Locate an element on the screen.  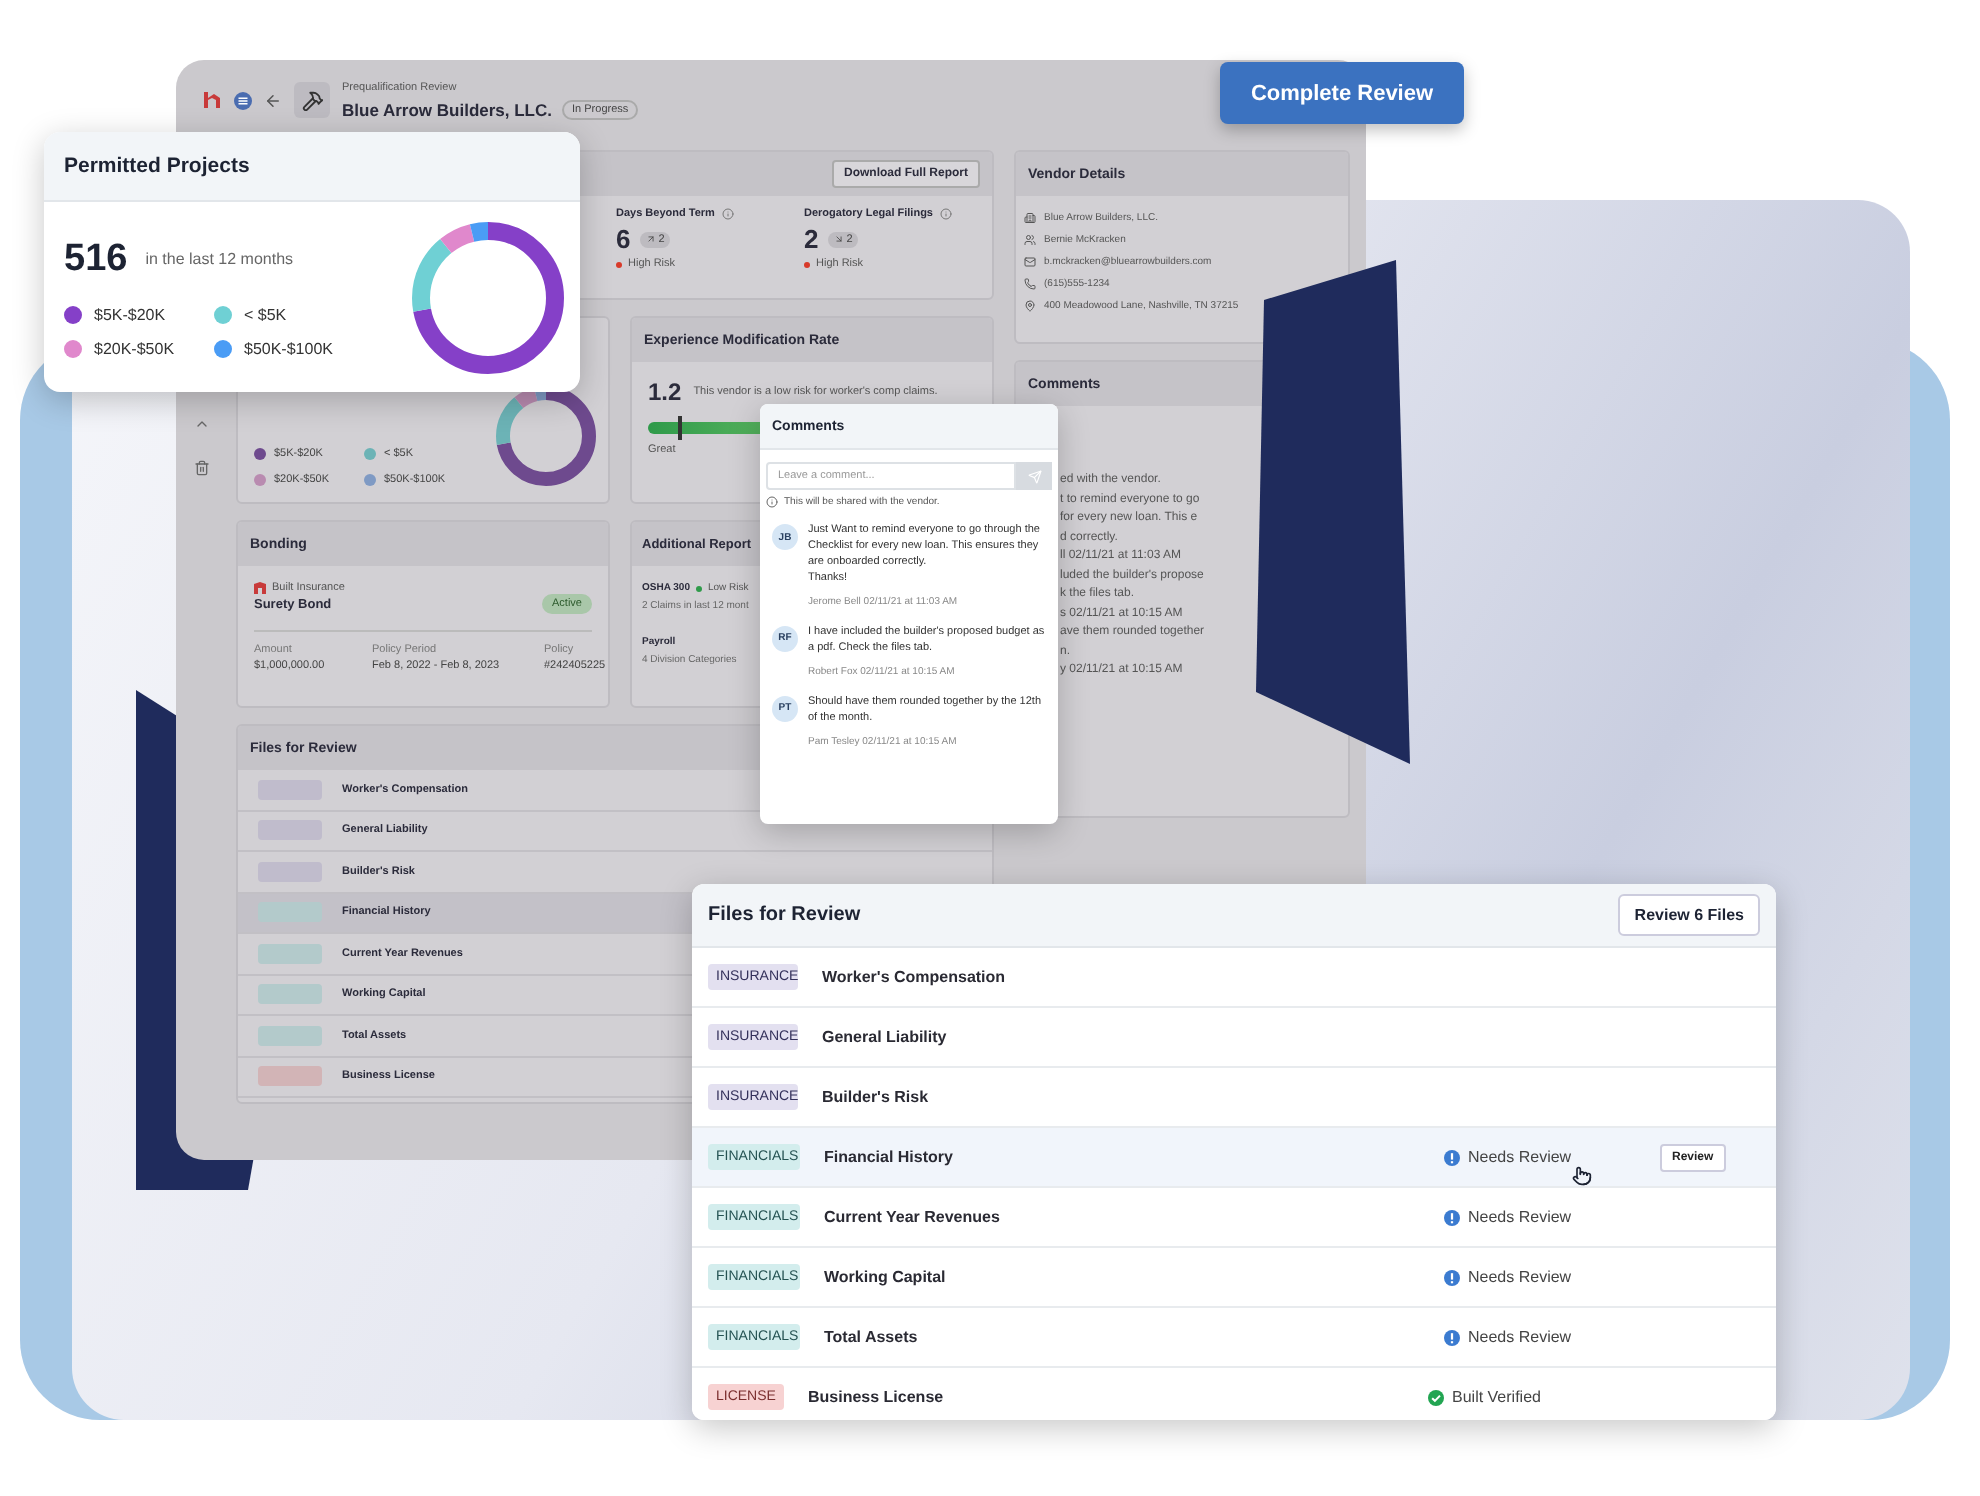
projects-card: Permitted Projects 516 in the last 12 months $5K-$20K < $5K $20K-$50K $50K-$100K is located at coordinates (312, 262).